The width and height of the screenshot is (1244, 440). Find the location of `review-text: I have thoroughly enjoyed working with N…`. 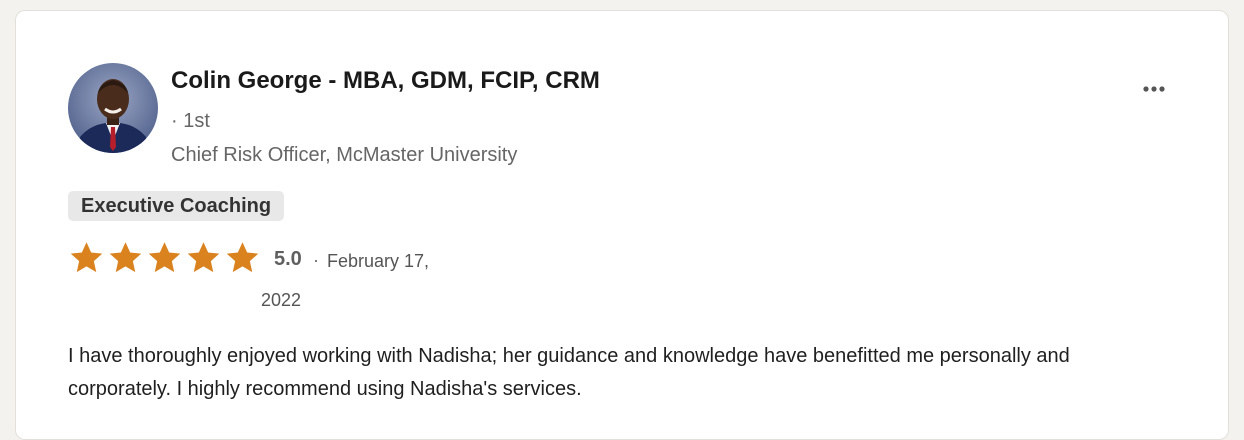

review-text: I have thoroughly enjoyed working with N… is located at coordinates (569, 372).